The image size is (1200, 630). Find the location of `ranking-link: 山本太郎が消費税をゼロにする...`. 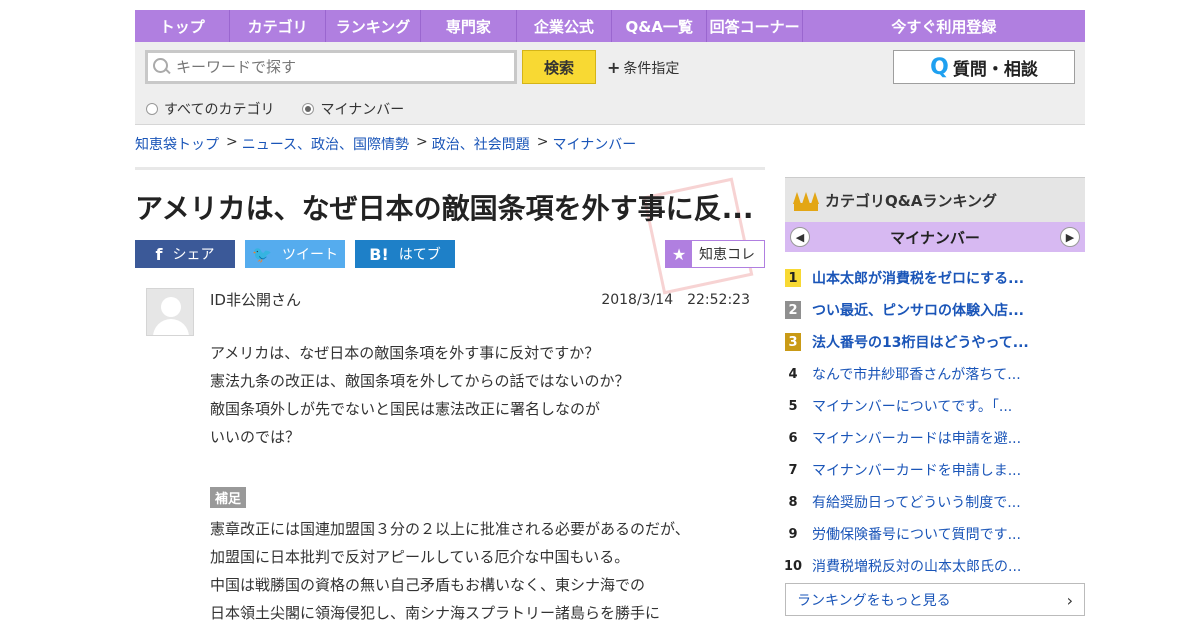

ranking-link: 山本太郎が消費税をゼロにする... is located at coordinates (918, 278).